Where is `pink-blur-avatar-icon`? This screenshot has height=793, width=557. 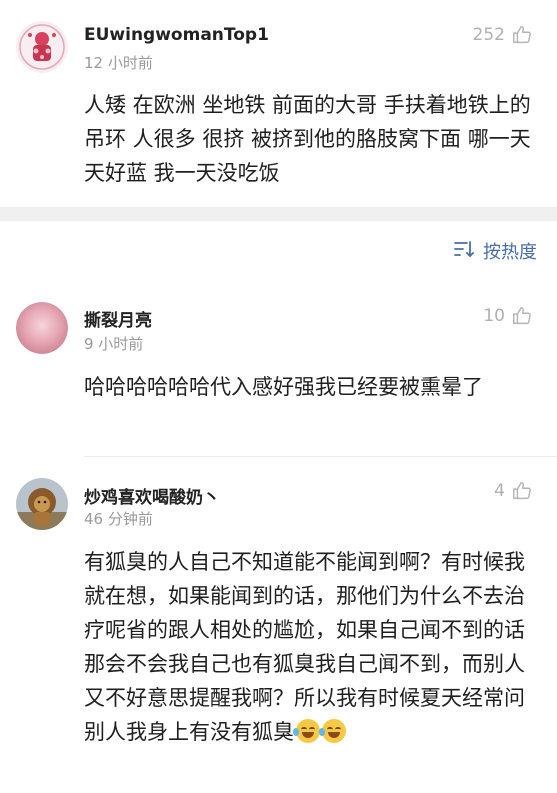
pink-blur-avatar-icon is located at coordinates (42, 328).